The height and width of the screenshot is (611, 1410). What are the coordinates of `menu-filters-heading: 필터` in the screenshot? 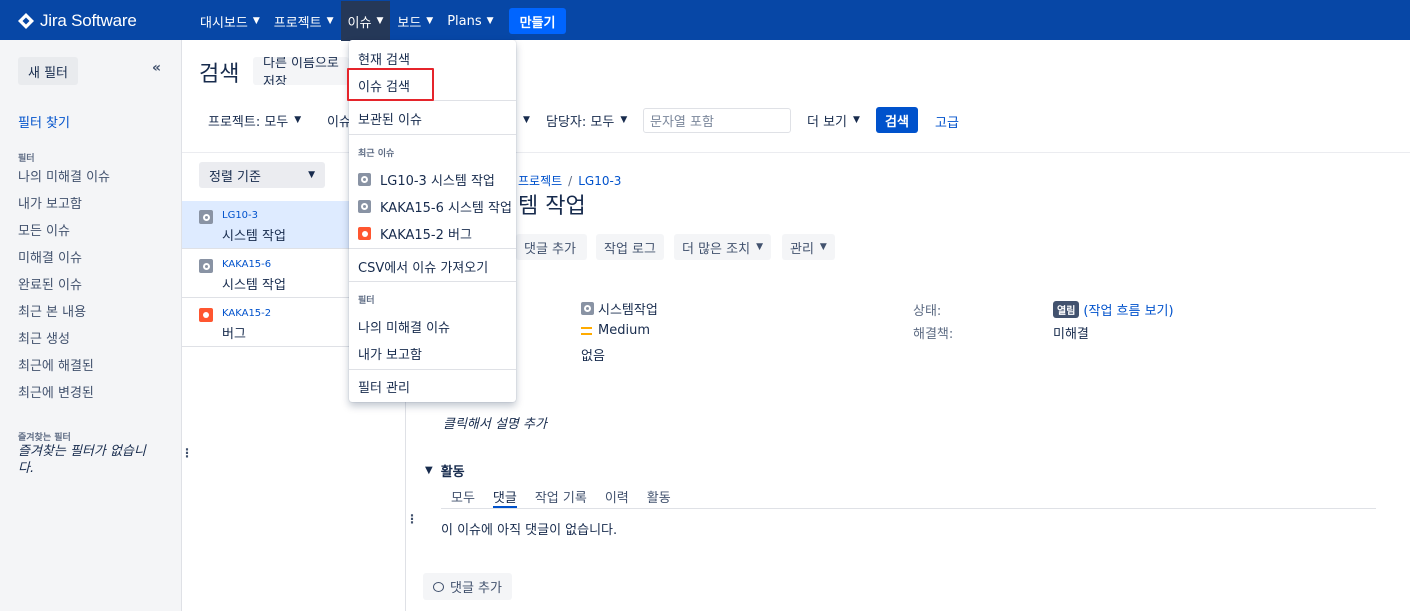 It's located at (366, 301).